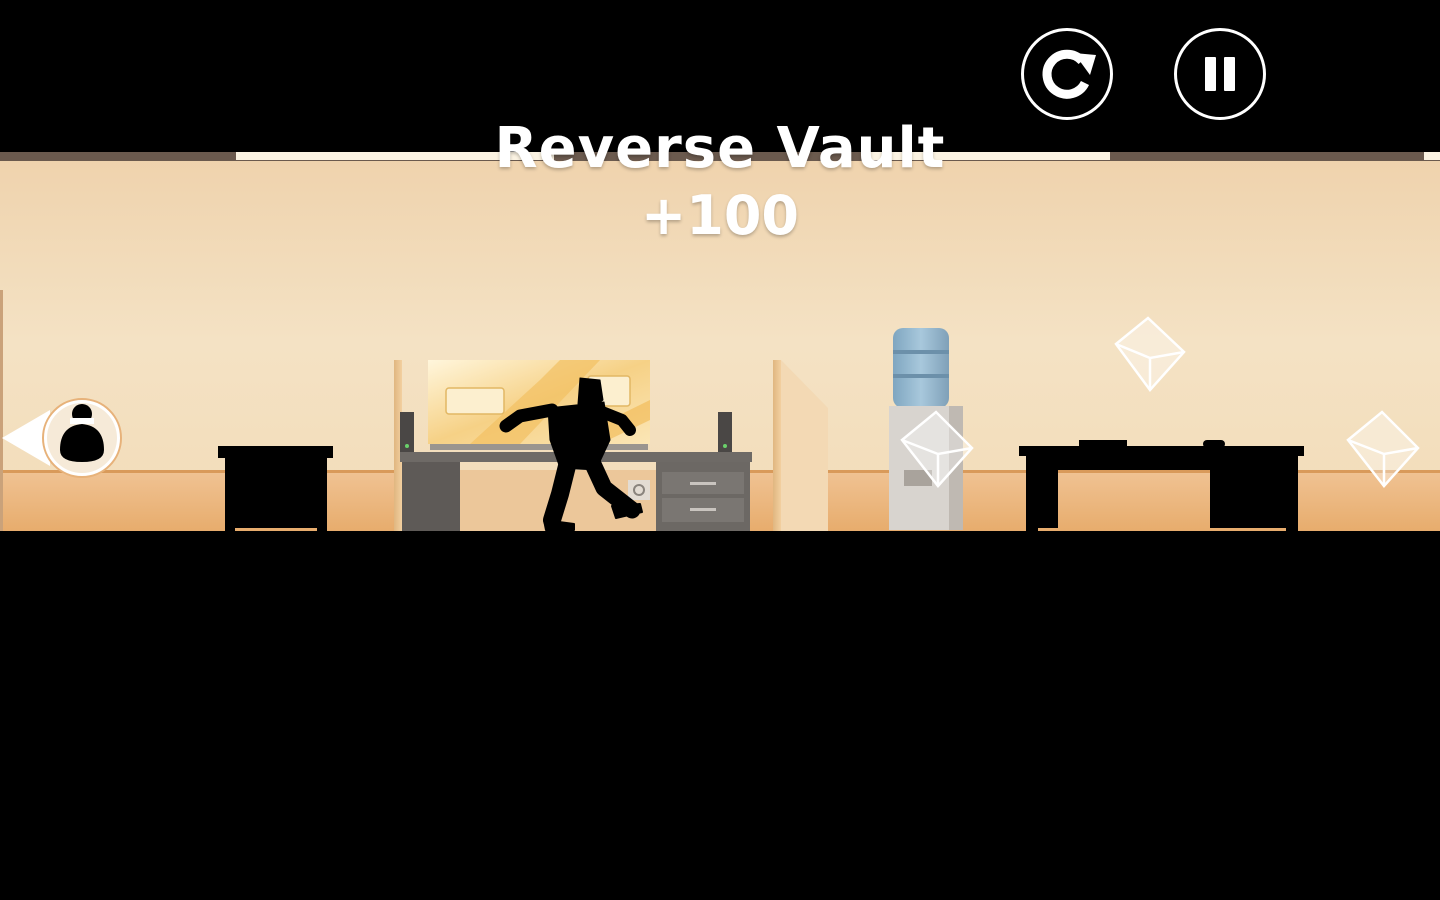 The height and width of the screenshot is (900, 1440). I want to click on trick-score-text: +100, so click(720, 215).